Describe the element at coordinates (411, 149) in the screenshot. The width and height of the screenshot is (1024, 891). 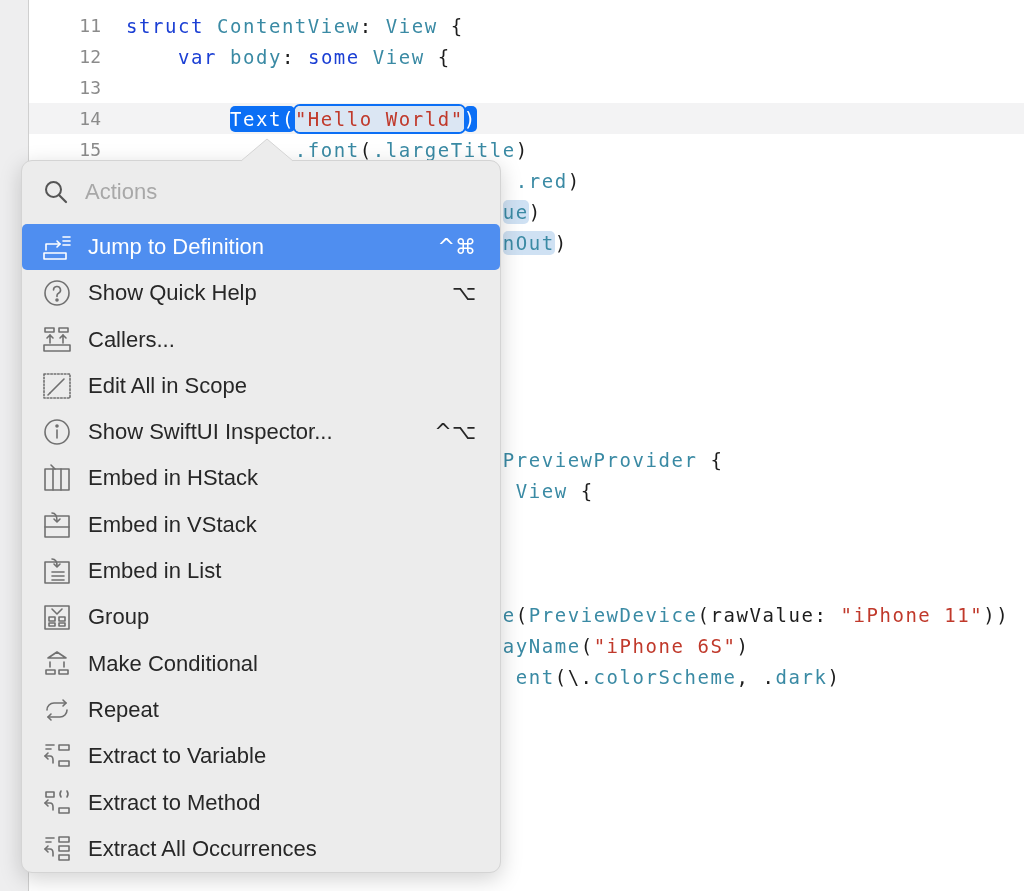
I see `code-line: .font(.largeTitle)` at that location.